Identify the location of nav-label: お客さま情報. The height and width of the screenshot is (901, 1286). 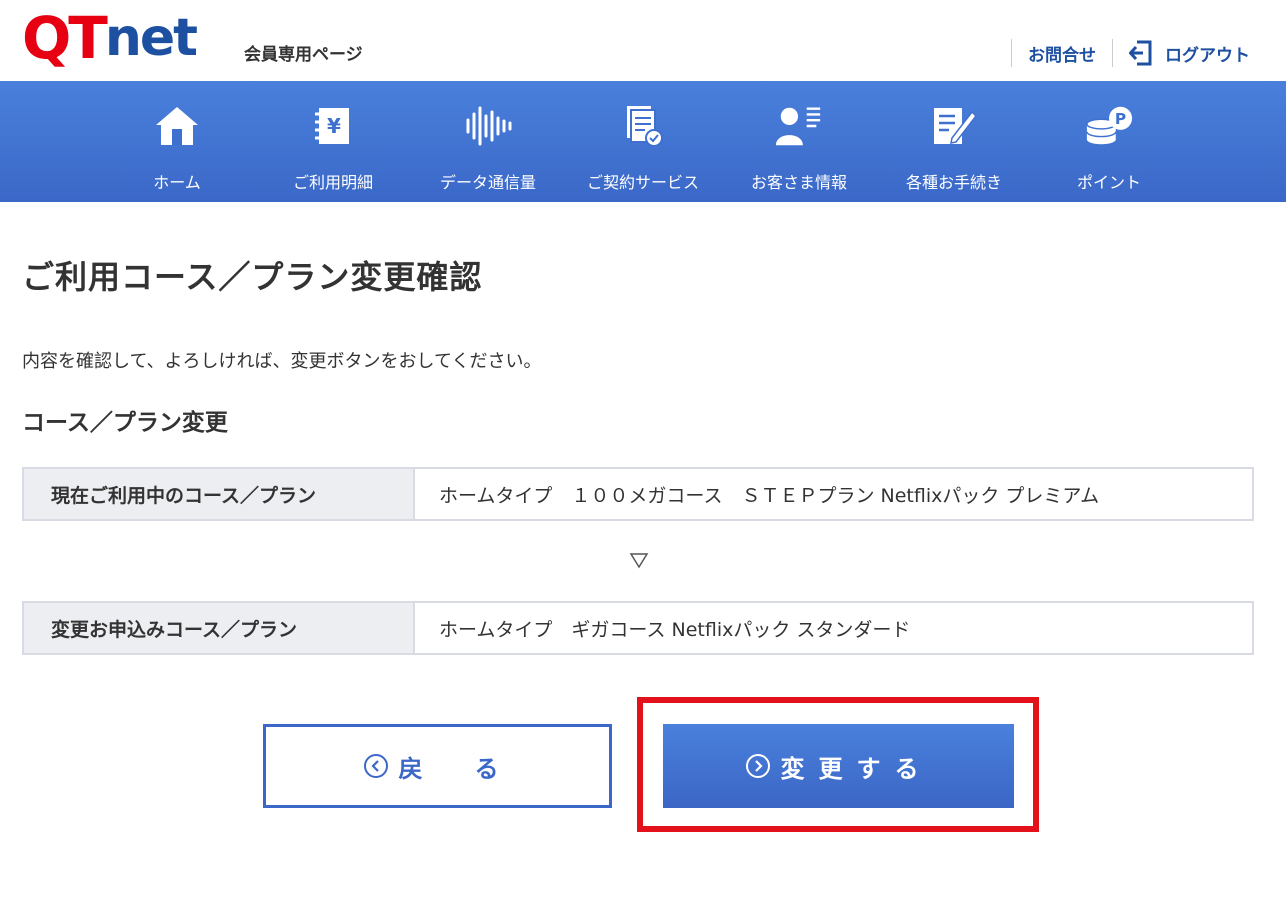
(798, 182).